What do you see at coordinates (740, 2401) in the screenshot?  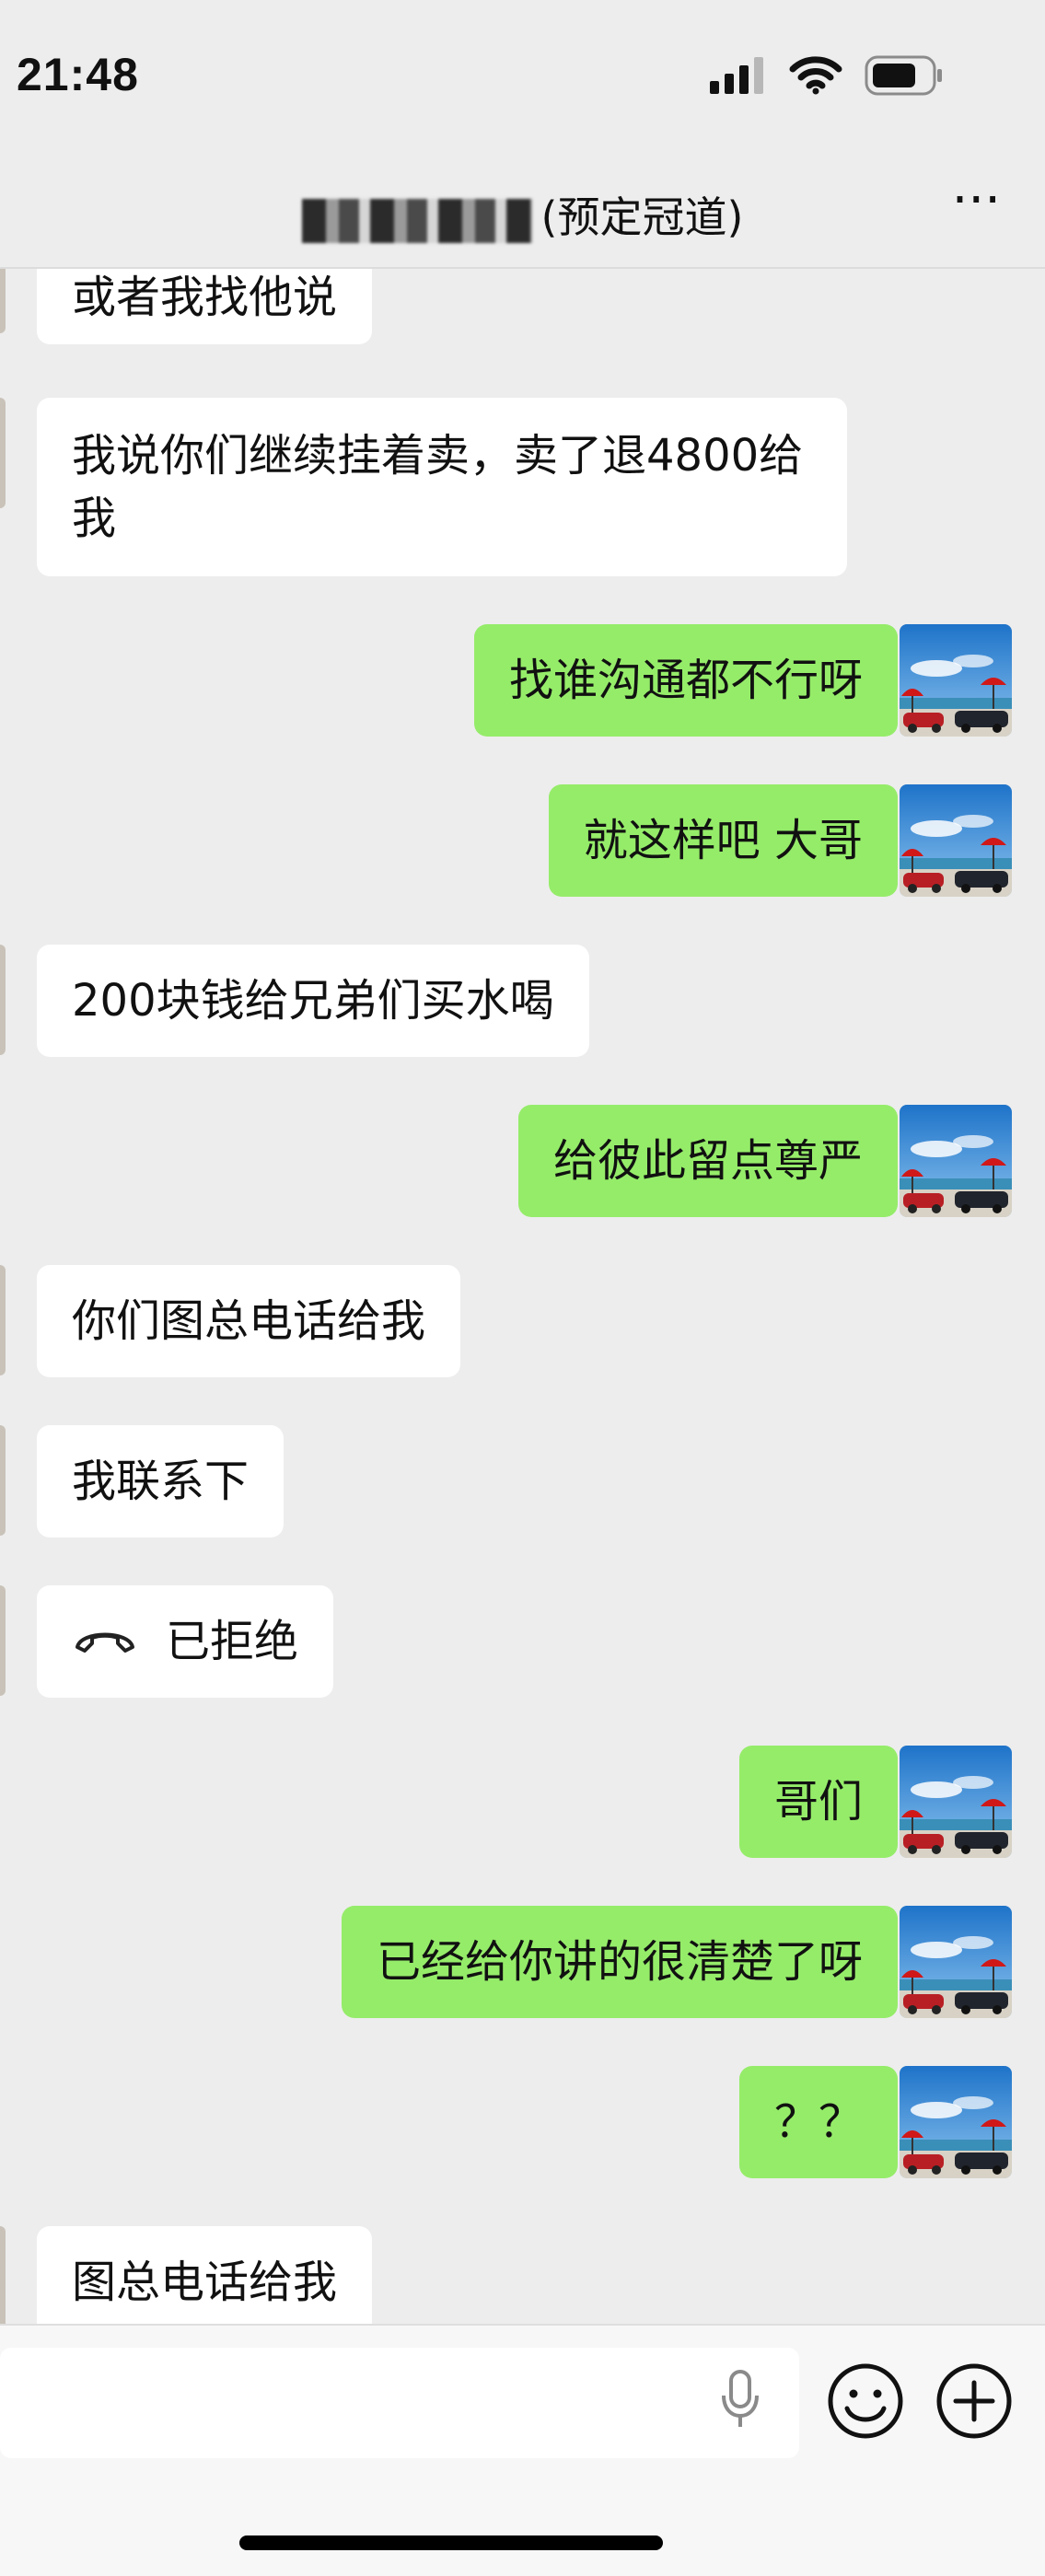 I see `microphone-icon` at bounding box center [740, 2401].